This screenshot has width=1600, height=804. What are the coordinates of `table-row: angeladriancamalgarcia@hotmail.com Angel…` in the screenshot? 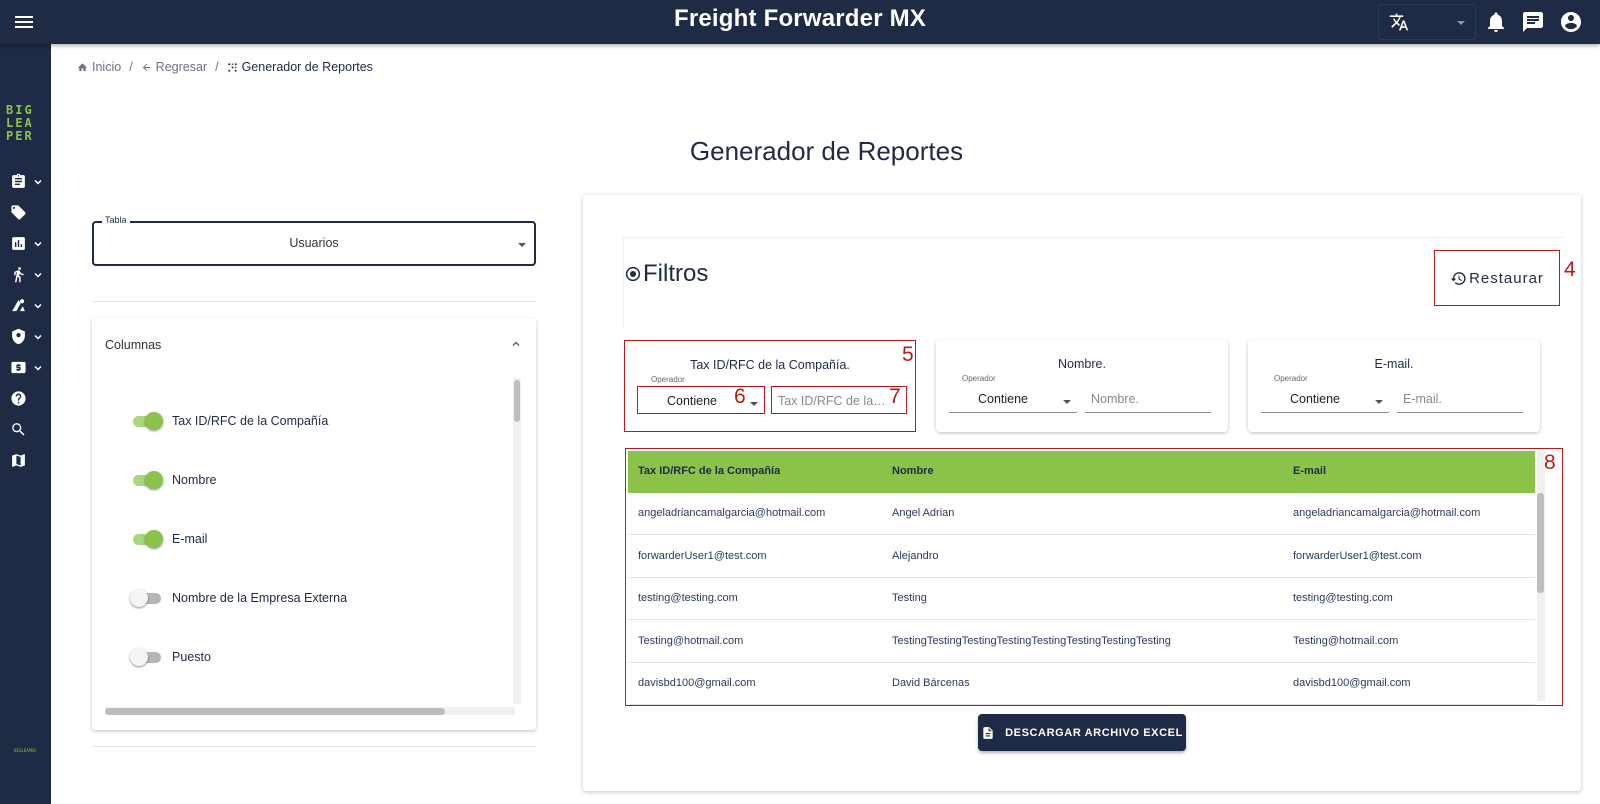 It's located at (1081, 514).